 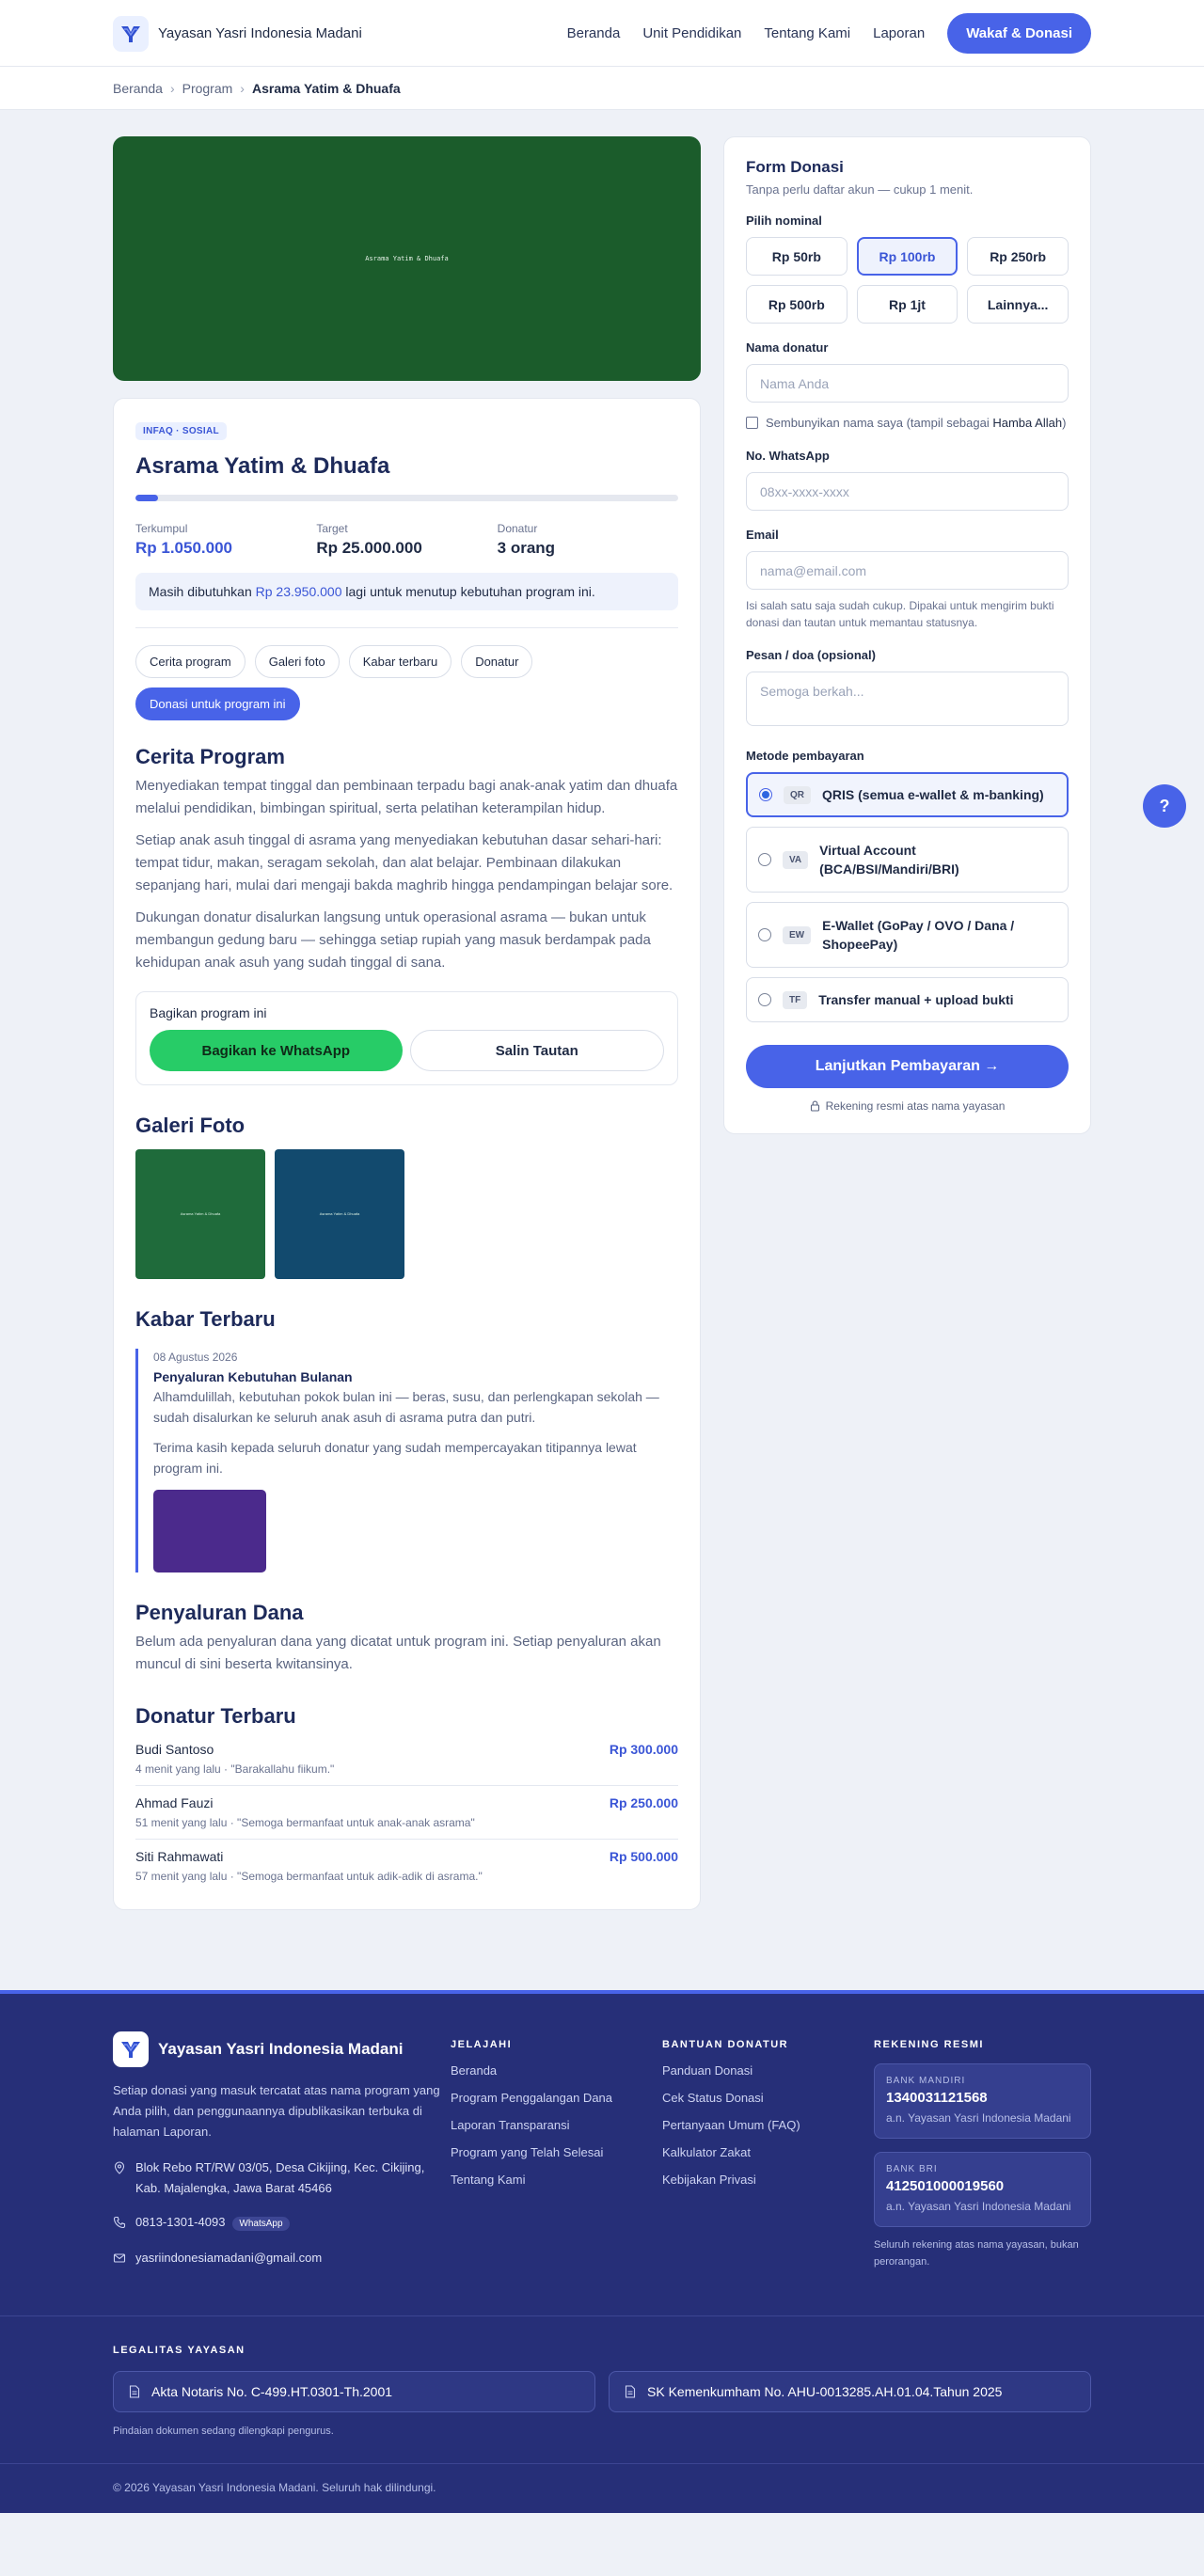 What do you see at coordinates (138, 88) in the screenshot?
I see `breadcrumb-beranda: Beranda` at bounding box center [138, 88].